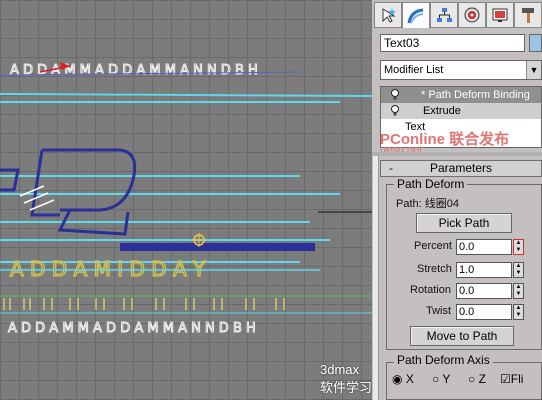  I want to click on cursor-star-icon, so click(389, 15).